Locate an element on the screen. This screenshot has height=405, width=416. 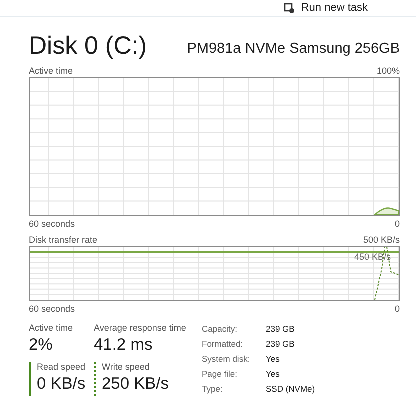
run-task-button: Run new task is located at coordinates (334, 8).